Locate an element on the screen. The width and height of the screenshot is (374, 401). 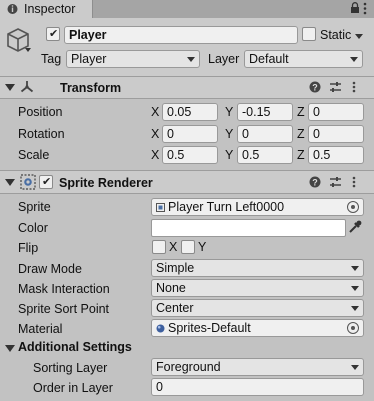
mask-interaction-dropdown: None is located at coordinates (257, 288).